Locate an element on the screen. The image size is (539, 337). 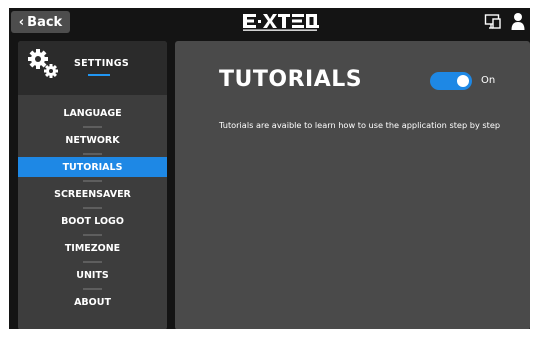
tutorials-toggle is located at coordinates (451, 81).